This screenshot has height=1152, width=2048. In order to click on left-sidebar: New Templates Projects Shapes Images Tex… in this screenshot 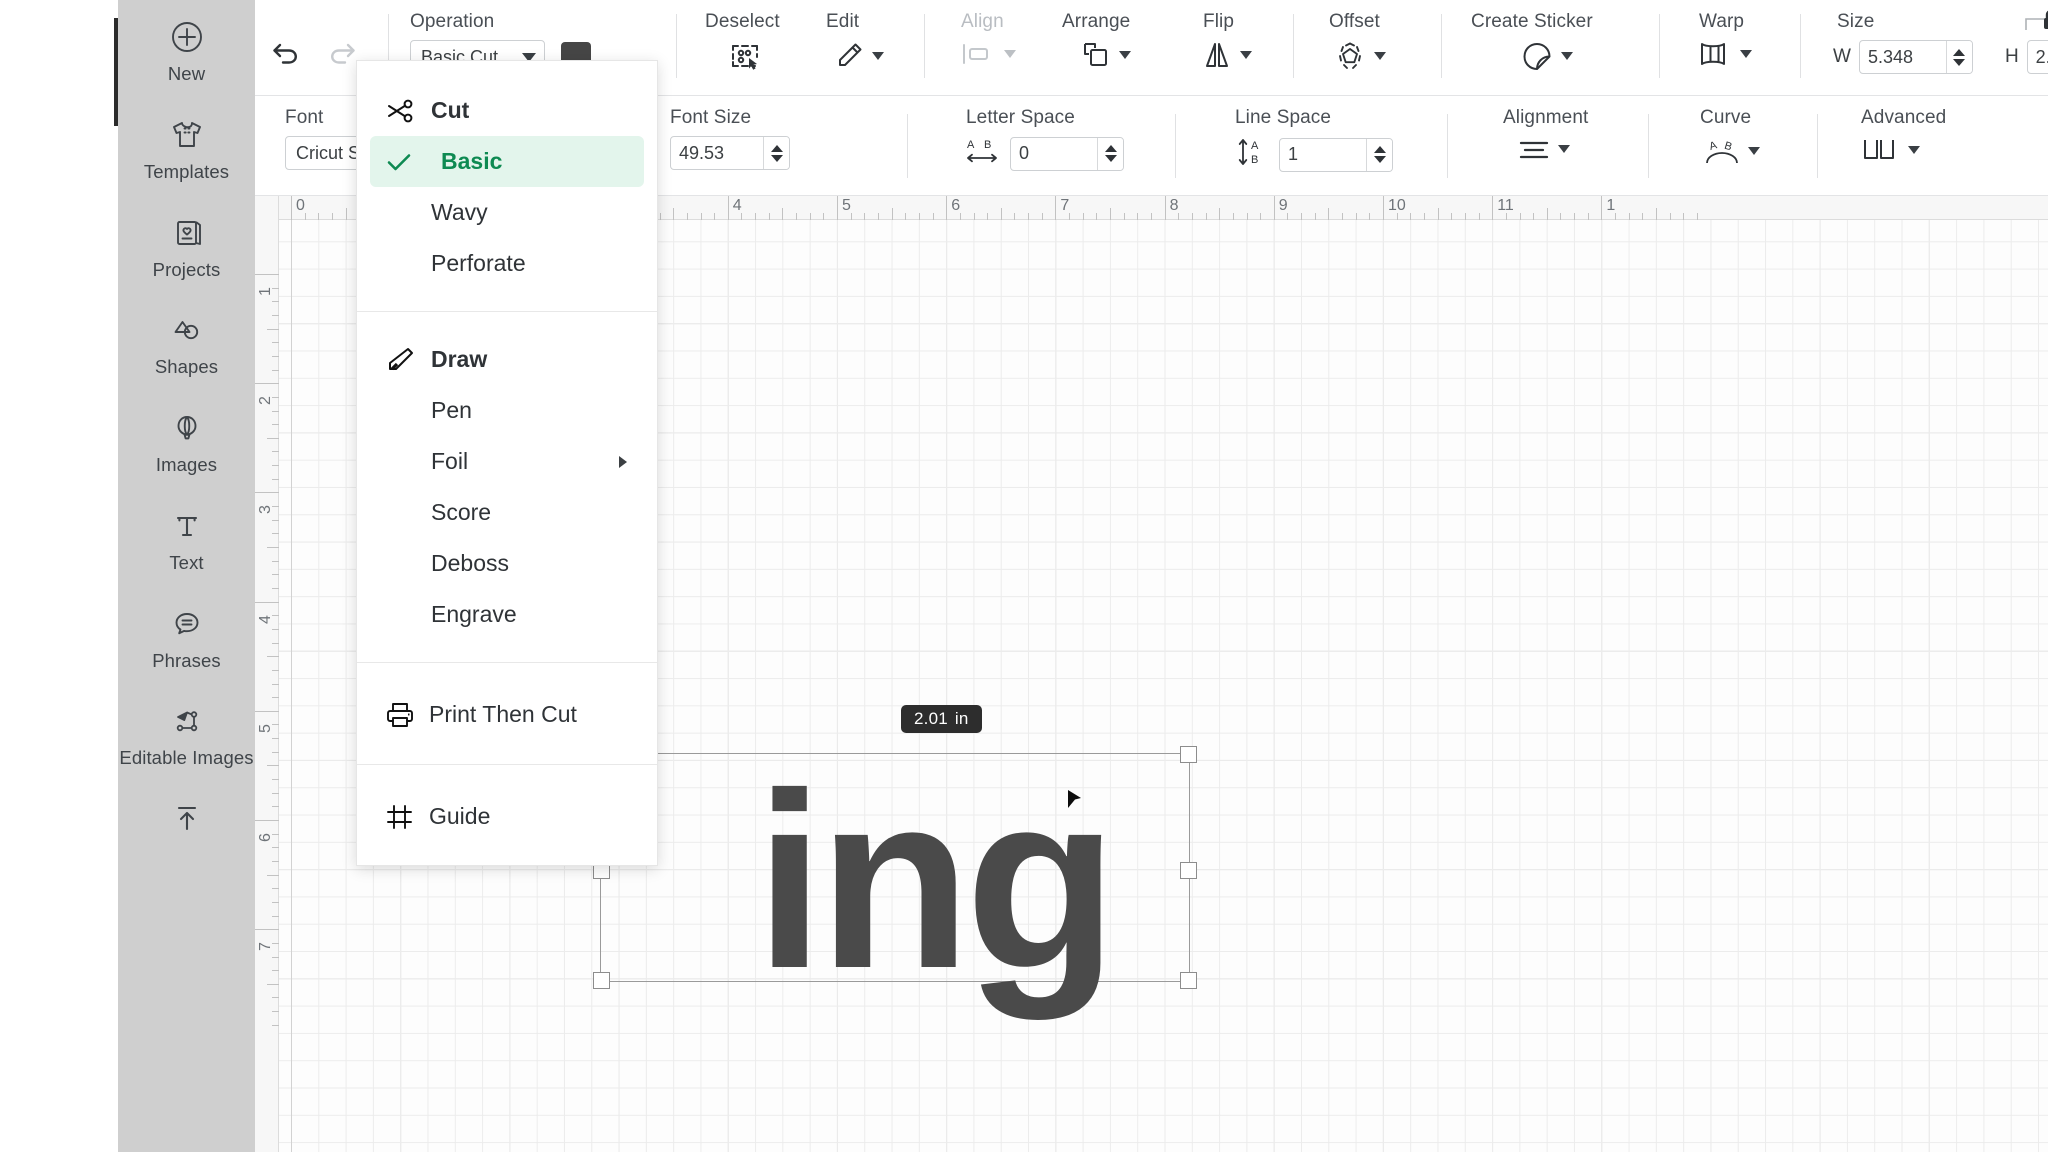, I will do `click(186, 576)`.